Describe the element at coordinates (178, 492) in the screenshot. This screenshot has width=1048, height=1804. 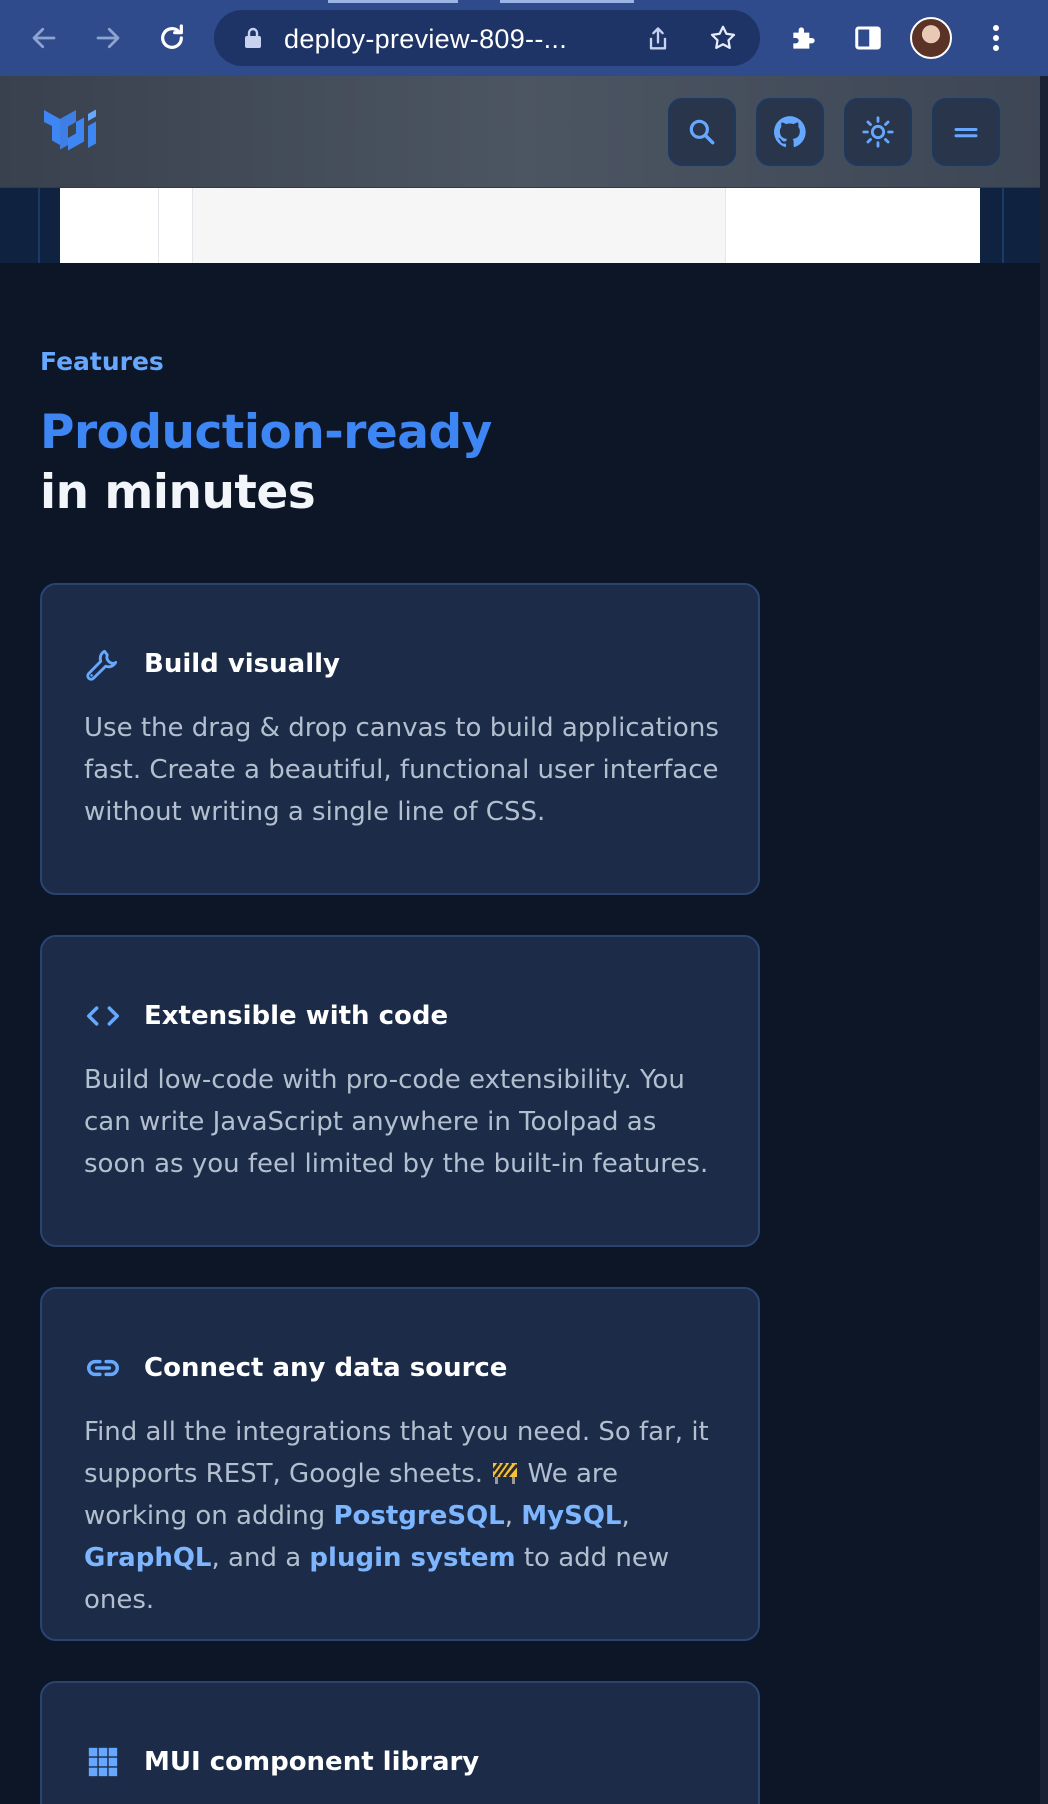
I see `headline-rest: in minutes` at that location.